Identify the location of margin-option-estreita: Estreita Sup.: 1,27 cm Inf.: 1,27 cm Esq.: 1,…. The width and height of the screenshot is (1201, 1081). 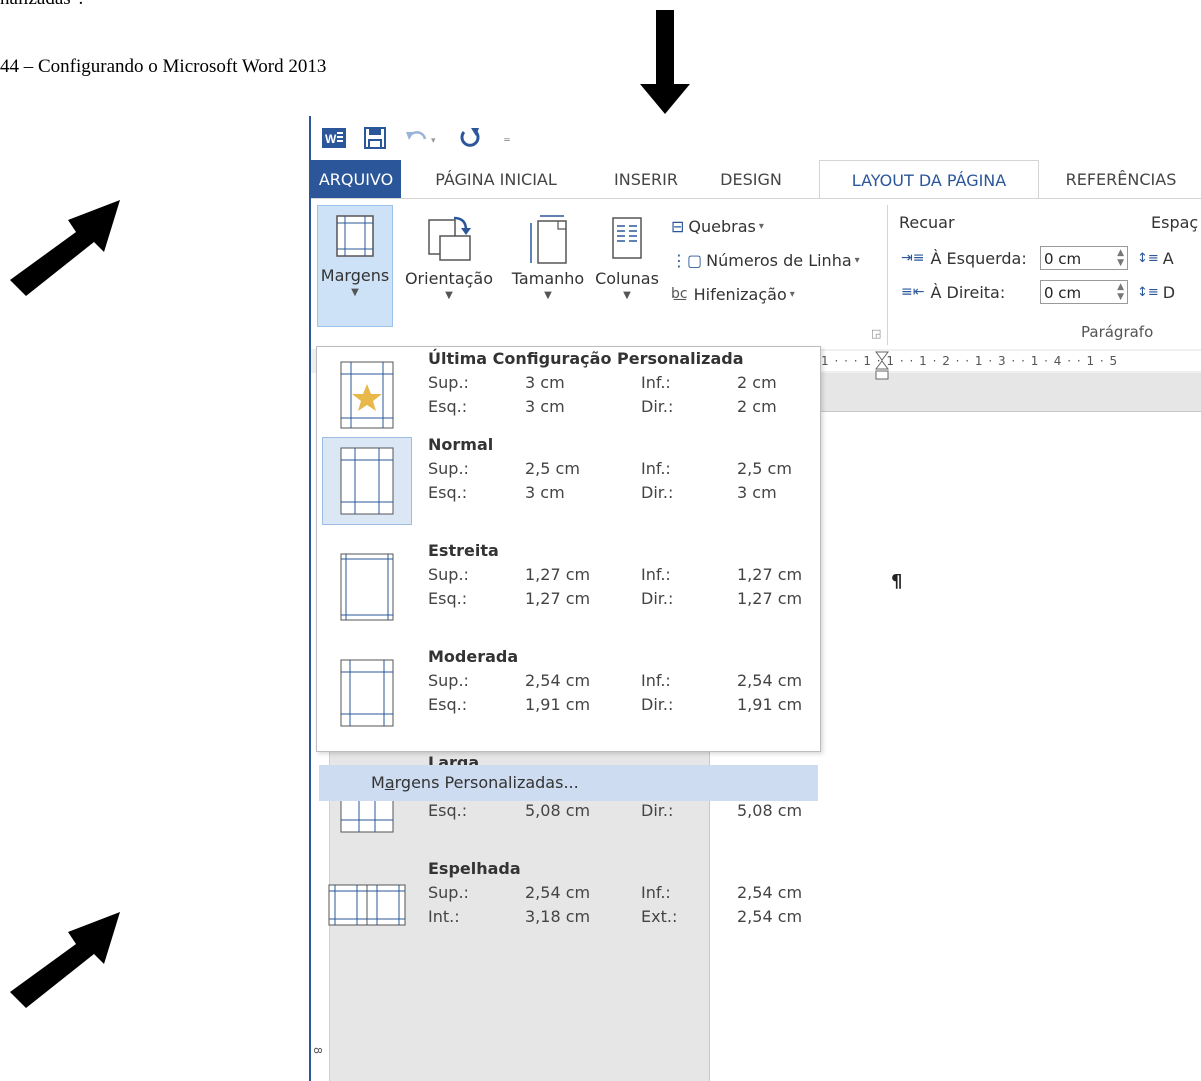
(568, 594).